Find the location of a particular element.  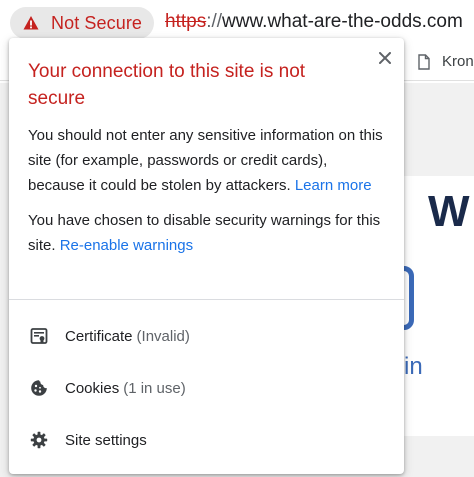

warning-triangle-icon is located at coordinates (31, 23).